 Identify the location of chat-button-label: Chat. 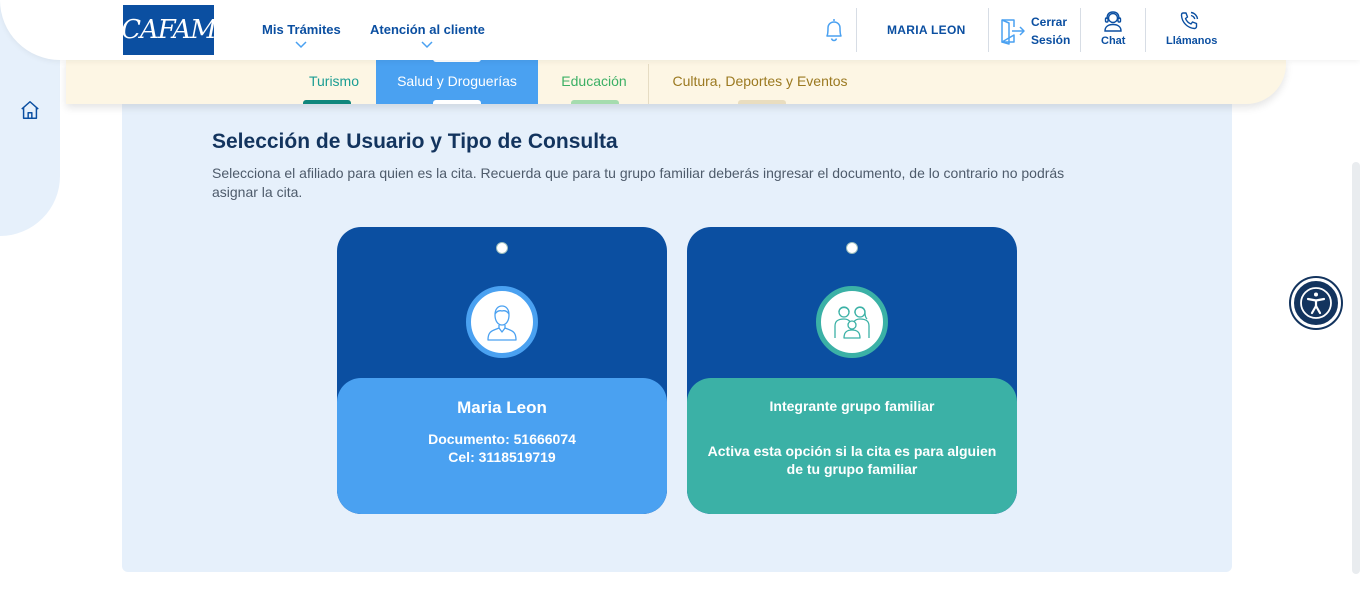
(1113, 41).